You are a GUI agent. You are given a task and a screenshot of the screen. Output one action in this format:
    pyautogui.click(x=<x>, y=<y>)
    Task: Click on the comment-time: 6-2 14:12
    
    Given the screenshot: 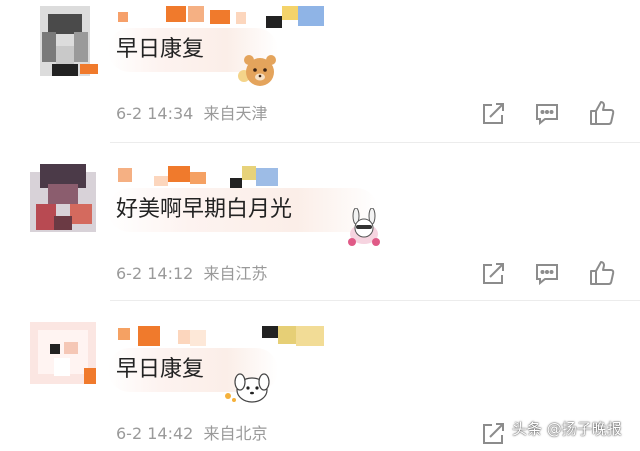 What is the action you would take?
    pyautogui.click(x=155, y=273)
    